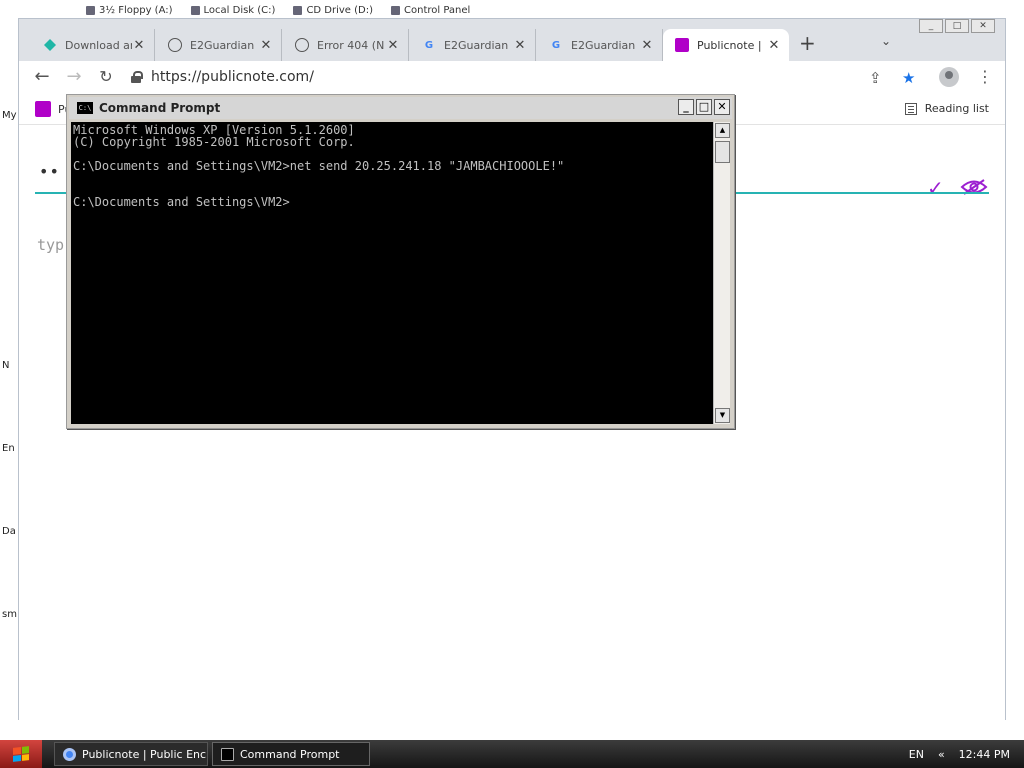  What do you see at coordinates (875, 78) in the screenshot?
I see `share-icon: ⇪` at bounding box center [875, 78].